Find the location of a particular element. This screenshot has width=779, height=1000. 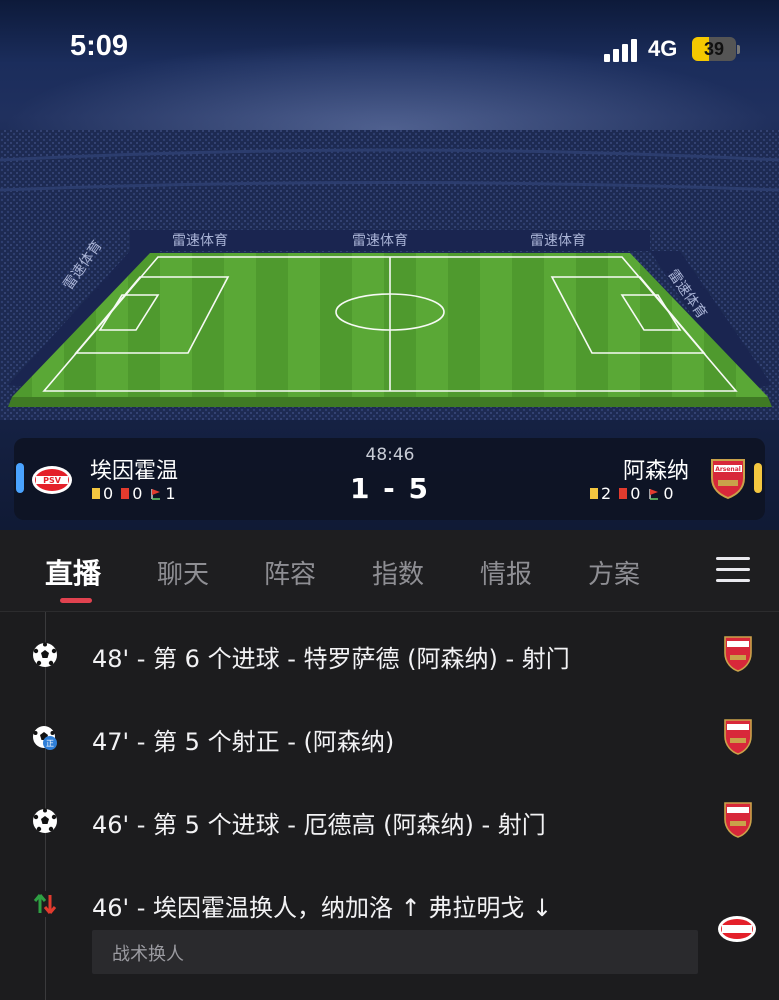

event-text: 46' - 第 5 个进球 - 厄德高 (阿森纳) - 射门 is located at coordinates (319, 825).